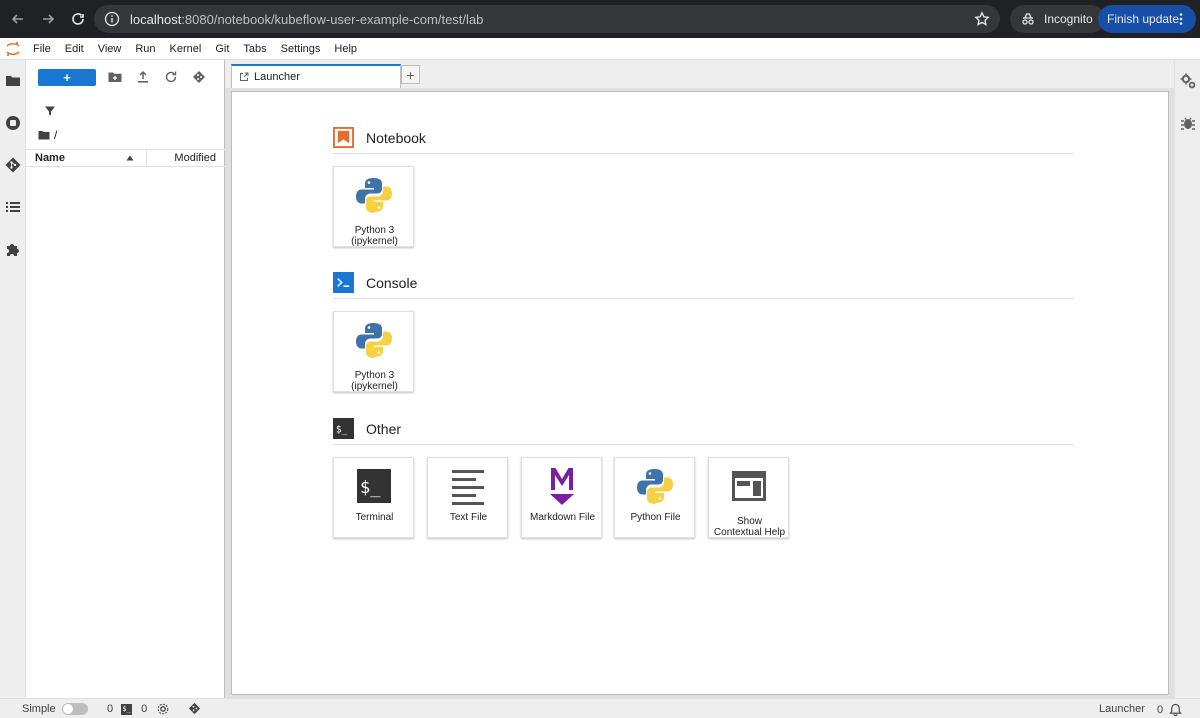 The height and width of the screenshot is (718, 1200). I want to click on git-icon, so click(13, 165).